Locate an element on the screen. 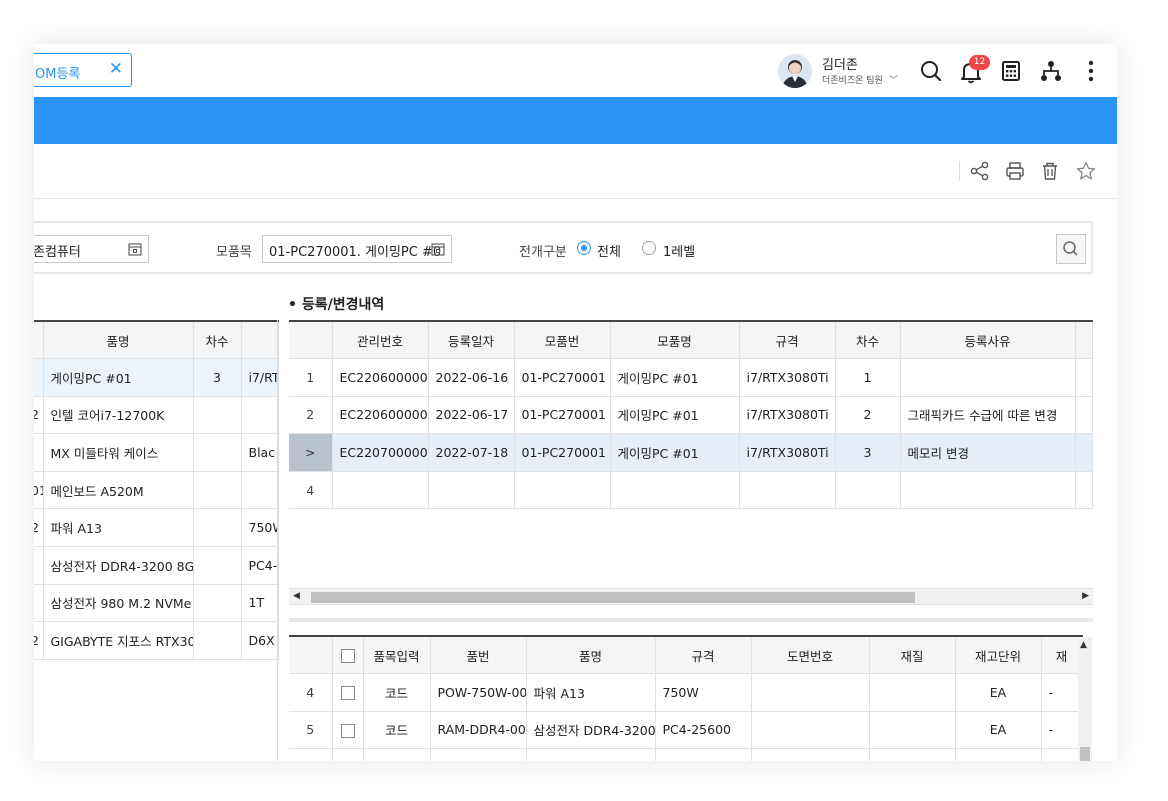  cell: 삼성전자 DDR4-3200 8G is located at coordinates (118, 565).